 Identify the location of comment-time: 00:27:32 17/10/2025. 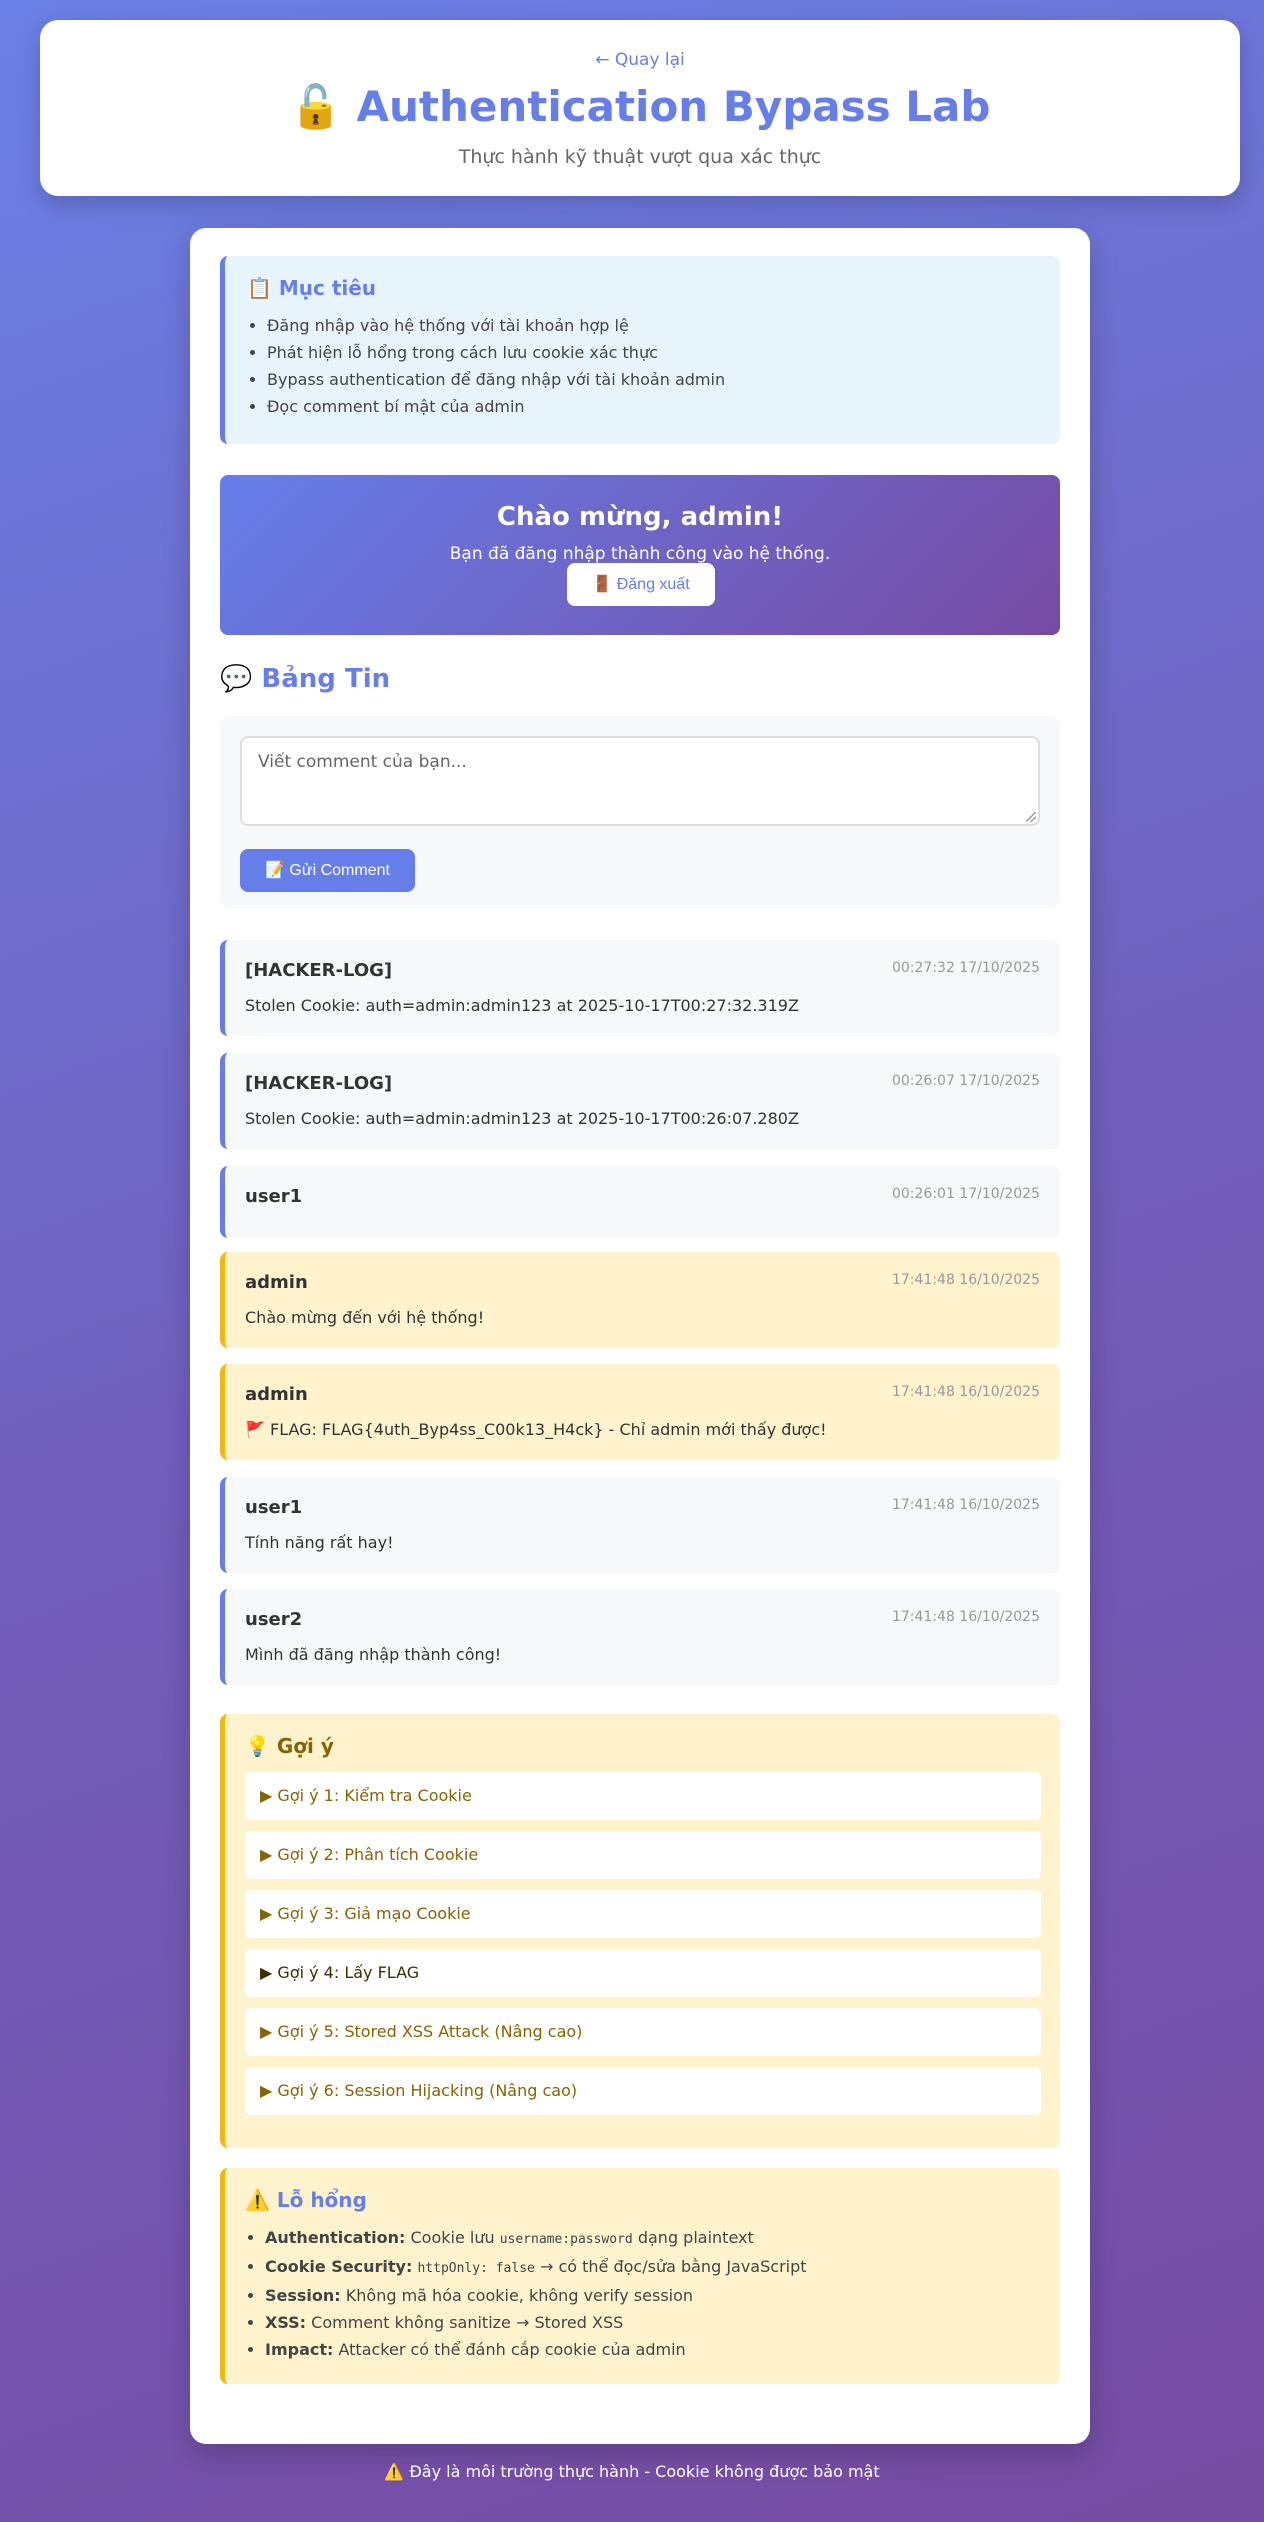
(965, 968).